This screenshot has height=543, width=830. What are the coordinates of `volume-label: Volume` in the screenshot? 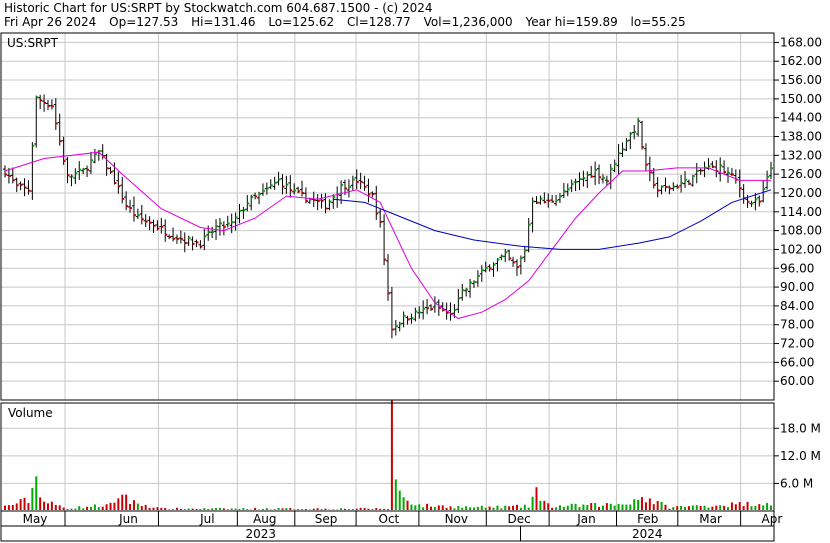 It's located at (30, 413).